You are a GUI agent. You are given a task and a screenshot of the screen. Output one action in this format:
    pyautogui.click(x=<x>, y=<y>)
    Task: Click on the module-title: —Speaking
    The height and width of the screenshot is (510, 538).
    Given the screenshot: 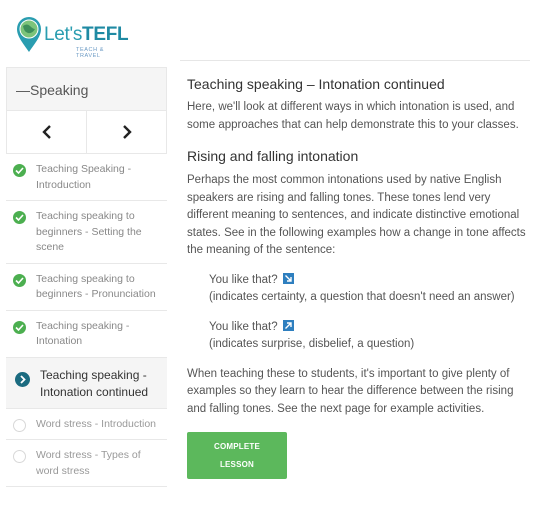 What is the action you would take?
    pyautogui.click(x=86, y=89)
    